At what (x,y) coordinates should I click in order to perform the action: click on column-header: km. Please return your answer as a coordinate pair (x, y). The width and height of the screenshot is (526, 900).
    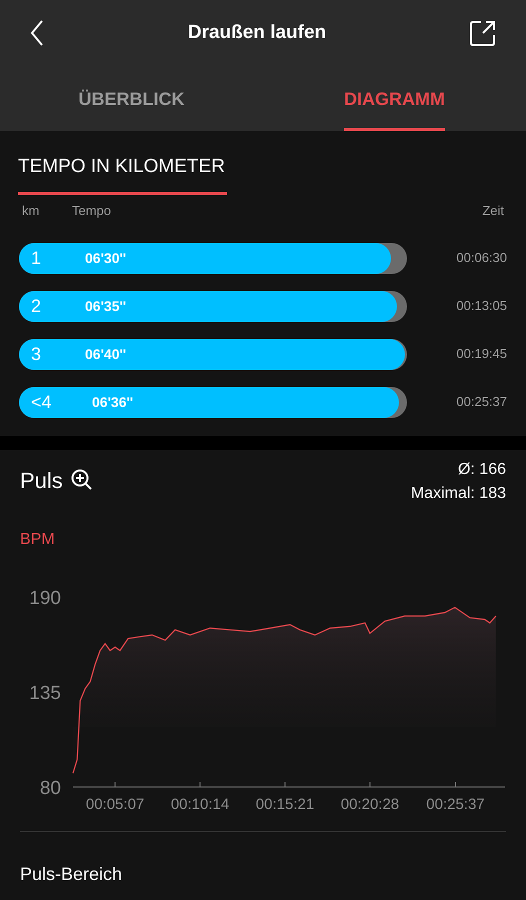
    Looking at the image, I should click on (31, 211).